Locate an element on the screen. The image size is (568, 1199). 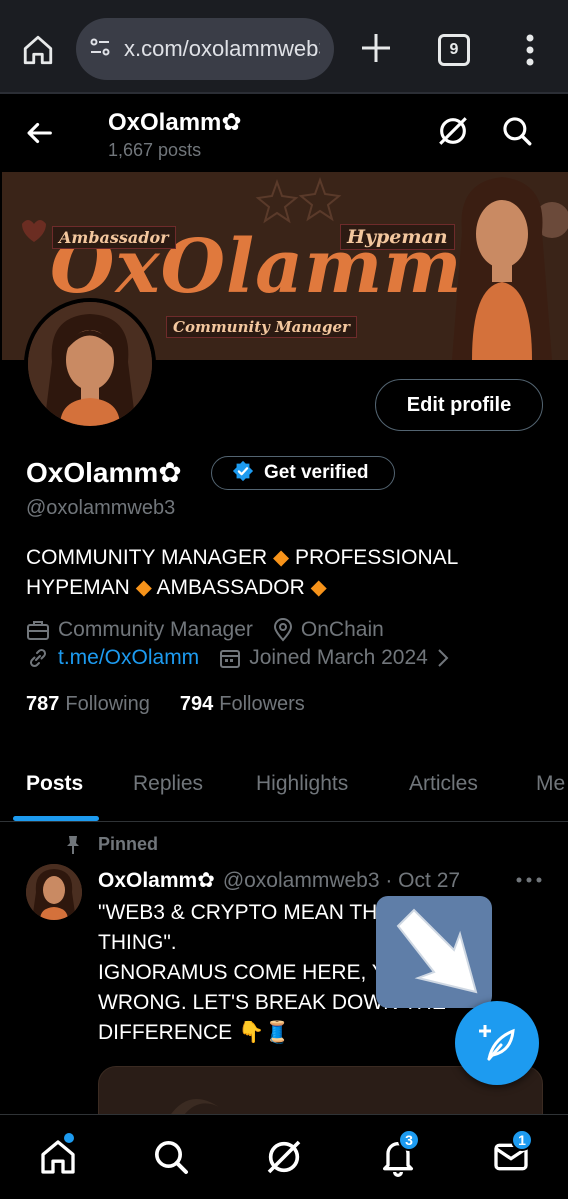
profile-joined-text: Joined March 2024 is located at coordinates (338, 657).